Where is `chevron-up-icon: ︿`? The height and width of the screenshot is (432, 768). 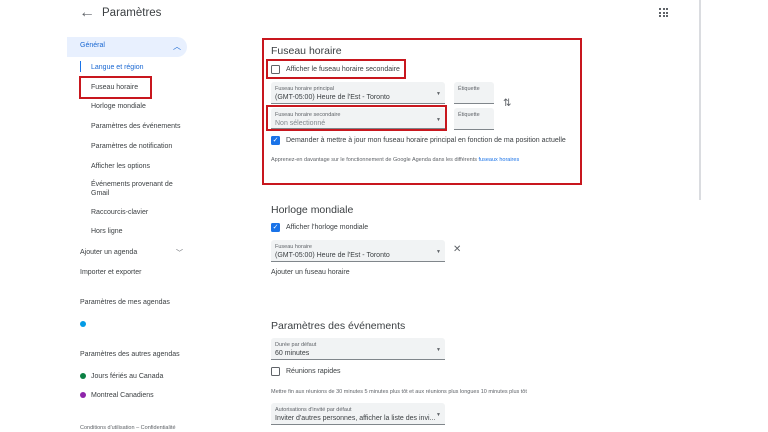 chevron-up-icon: ︿ is located at coordinates (177, 46).